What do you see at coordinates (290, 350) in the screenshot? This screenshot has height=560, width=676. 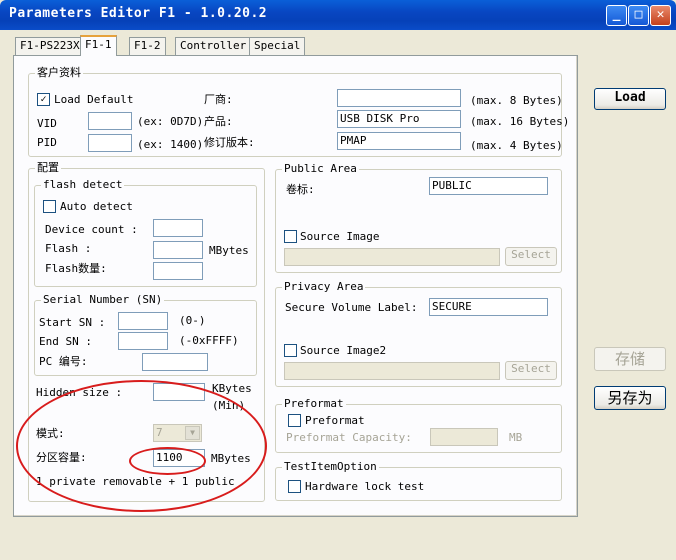 I see `source-image2-checkbox` at bounding box center [290, 350].